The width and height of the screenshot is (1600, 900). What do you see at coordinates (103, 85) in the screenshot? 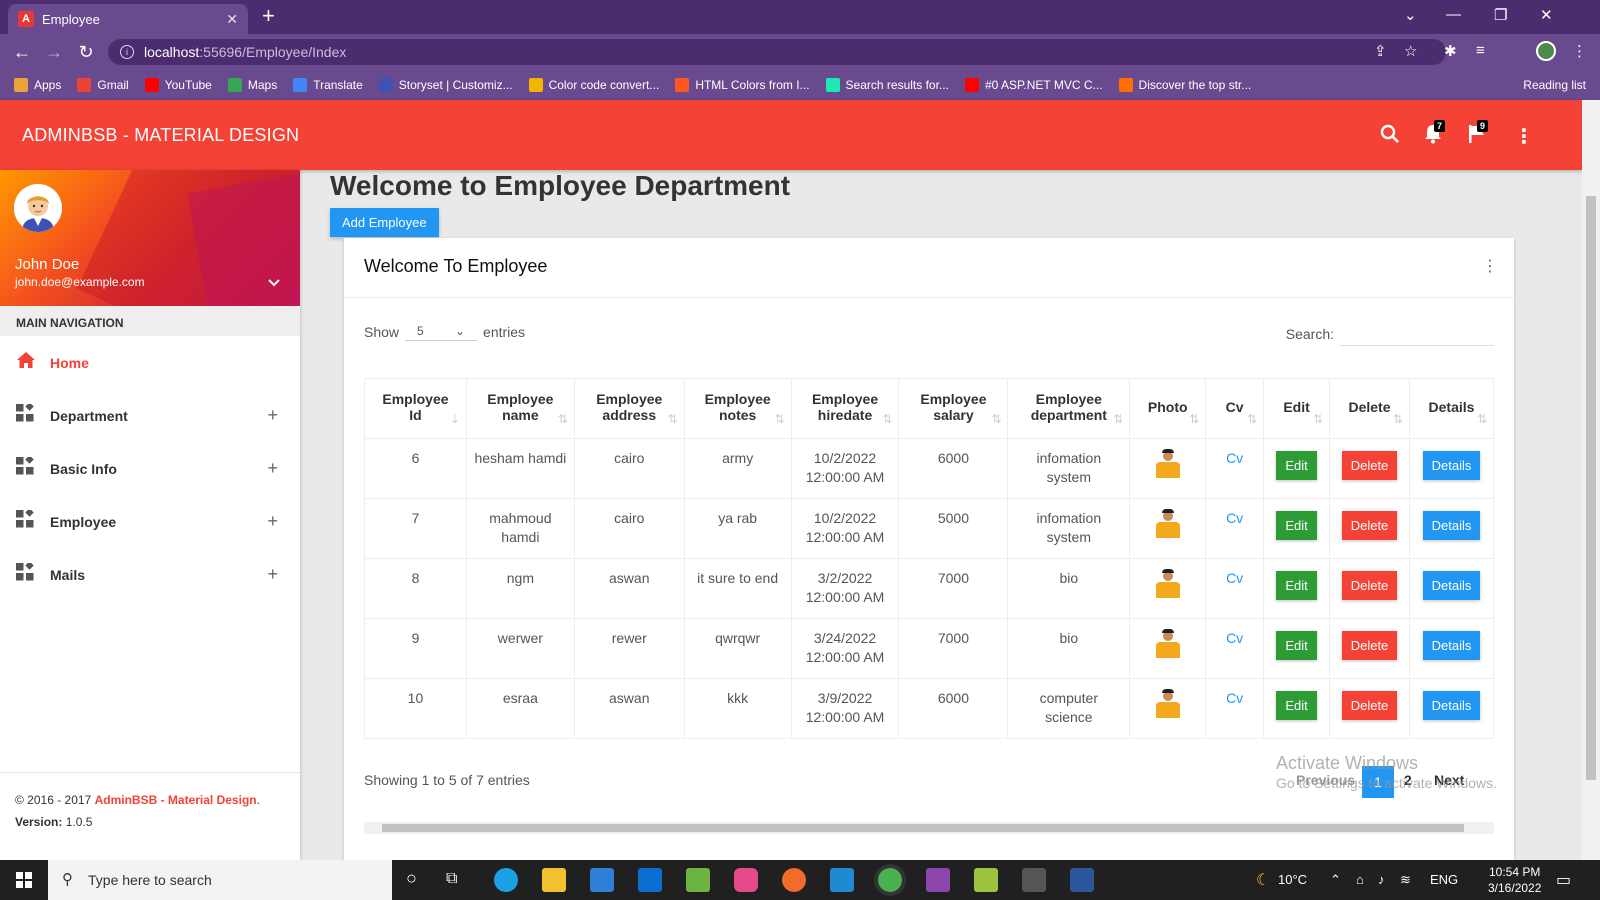
I see `bookmark-item: Gmail` at bounding box center [103, 85].